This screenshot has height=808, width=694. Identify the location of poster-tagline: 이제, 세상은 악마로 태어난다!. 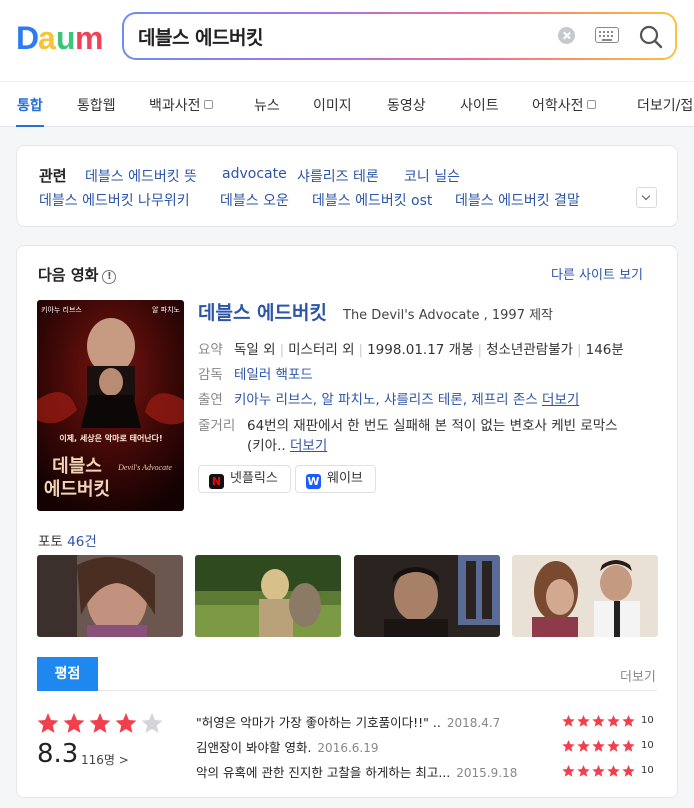
(110, 438).